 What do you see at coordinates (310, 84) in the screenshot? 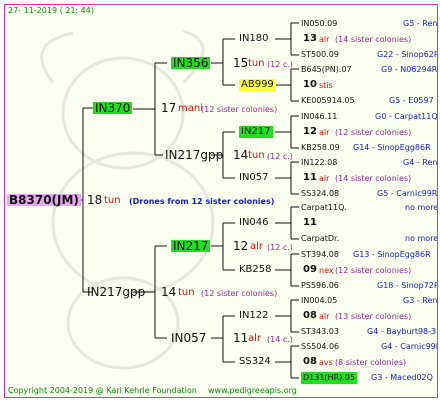
I see `gen5-2-generation: 10` at bounding box center [310, 84].